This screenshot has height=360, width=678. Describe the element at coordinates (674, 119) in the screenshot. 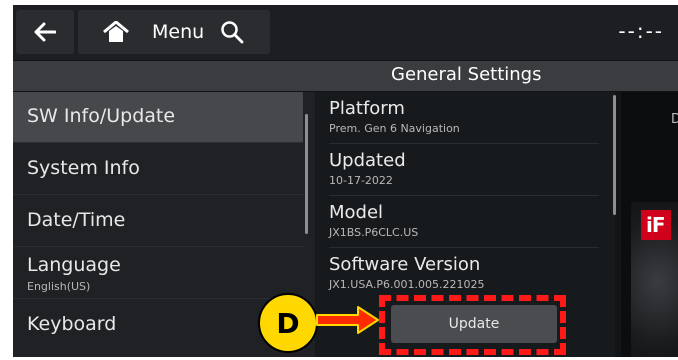

I see `panel-text: D` at that location.